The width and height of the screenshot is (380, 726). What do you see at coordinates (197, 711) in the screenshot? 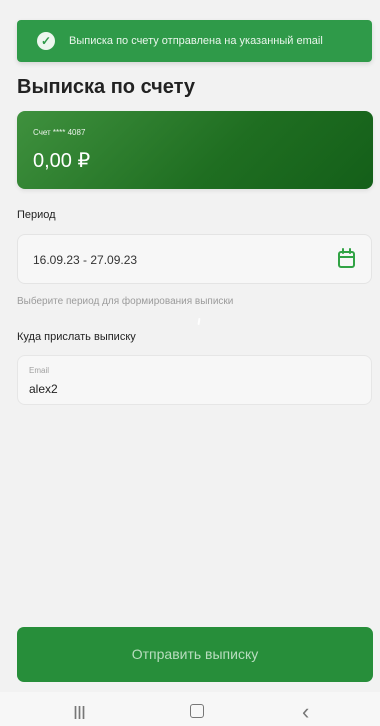
I see `home-icon` at bounding box center [197, 711].